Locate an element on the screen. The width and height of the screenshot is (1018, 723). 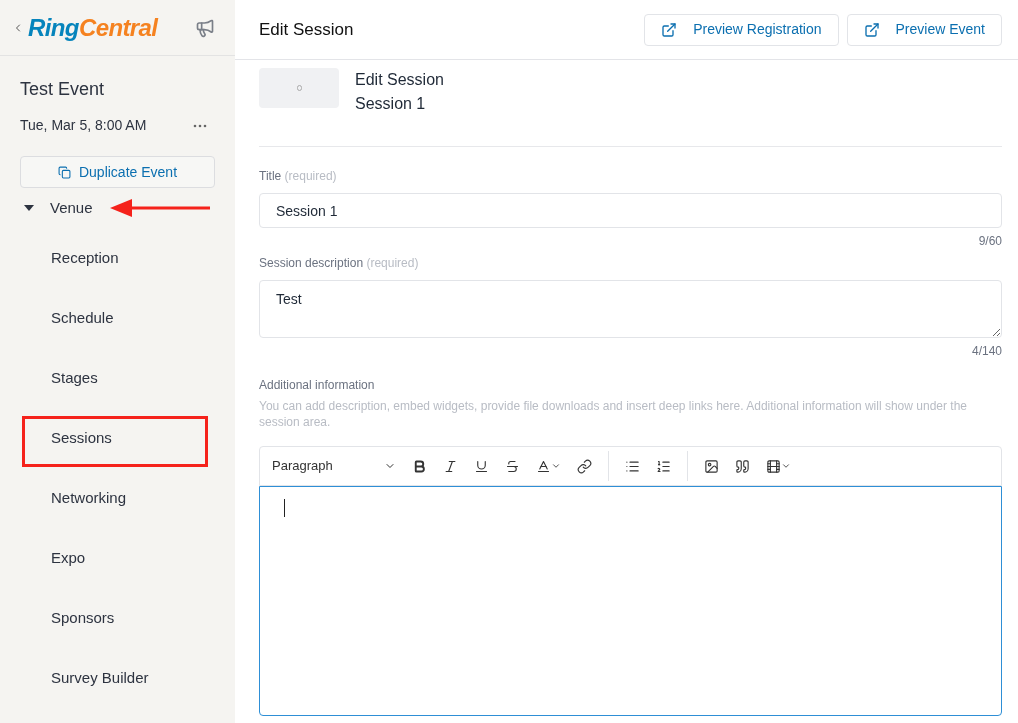
nav-item: Schedule is located at coordinates (82, 318).